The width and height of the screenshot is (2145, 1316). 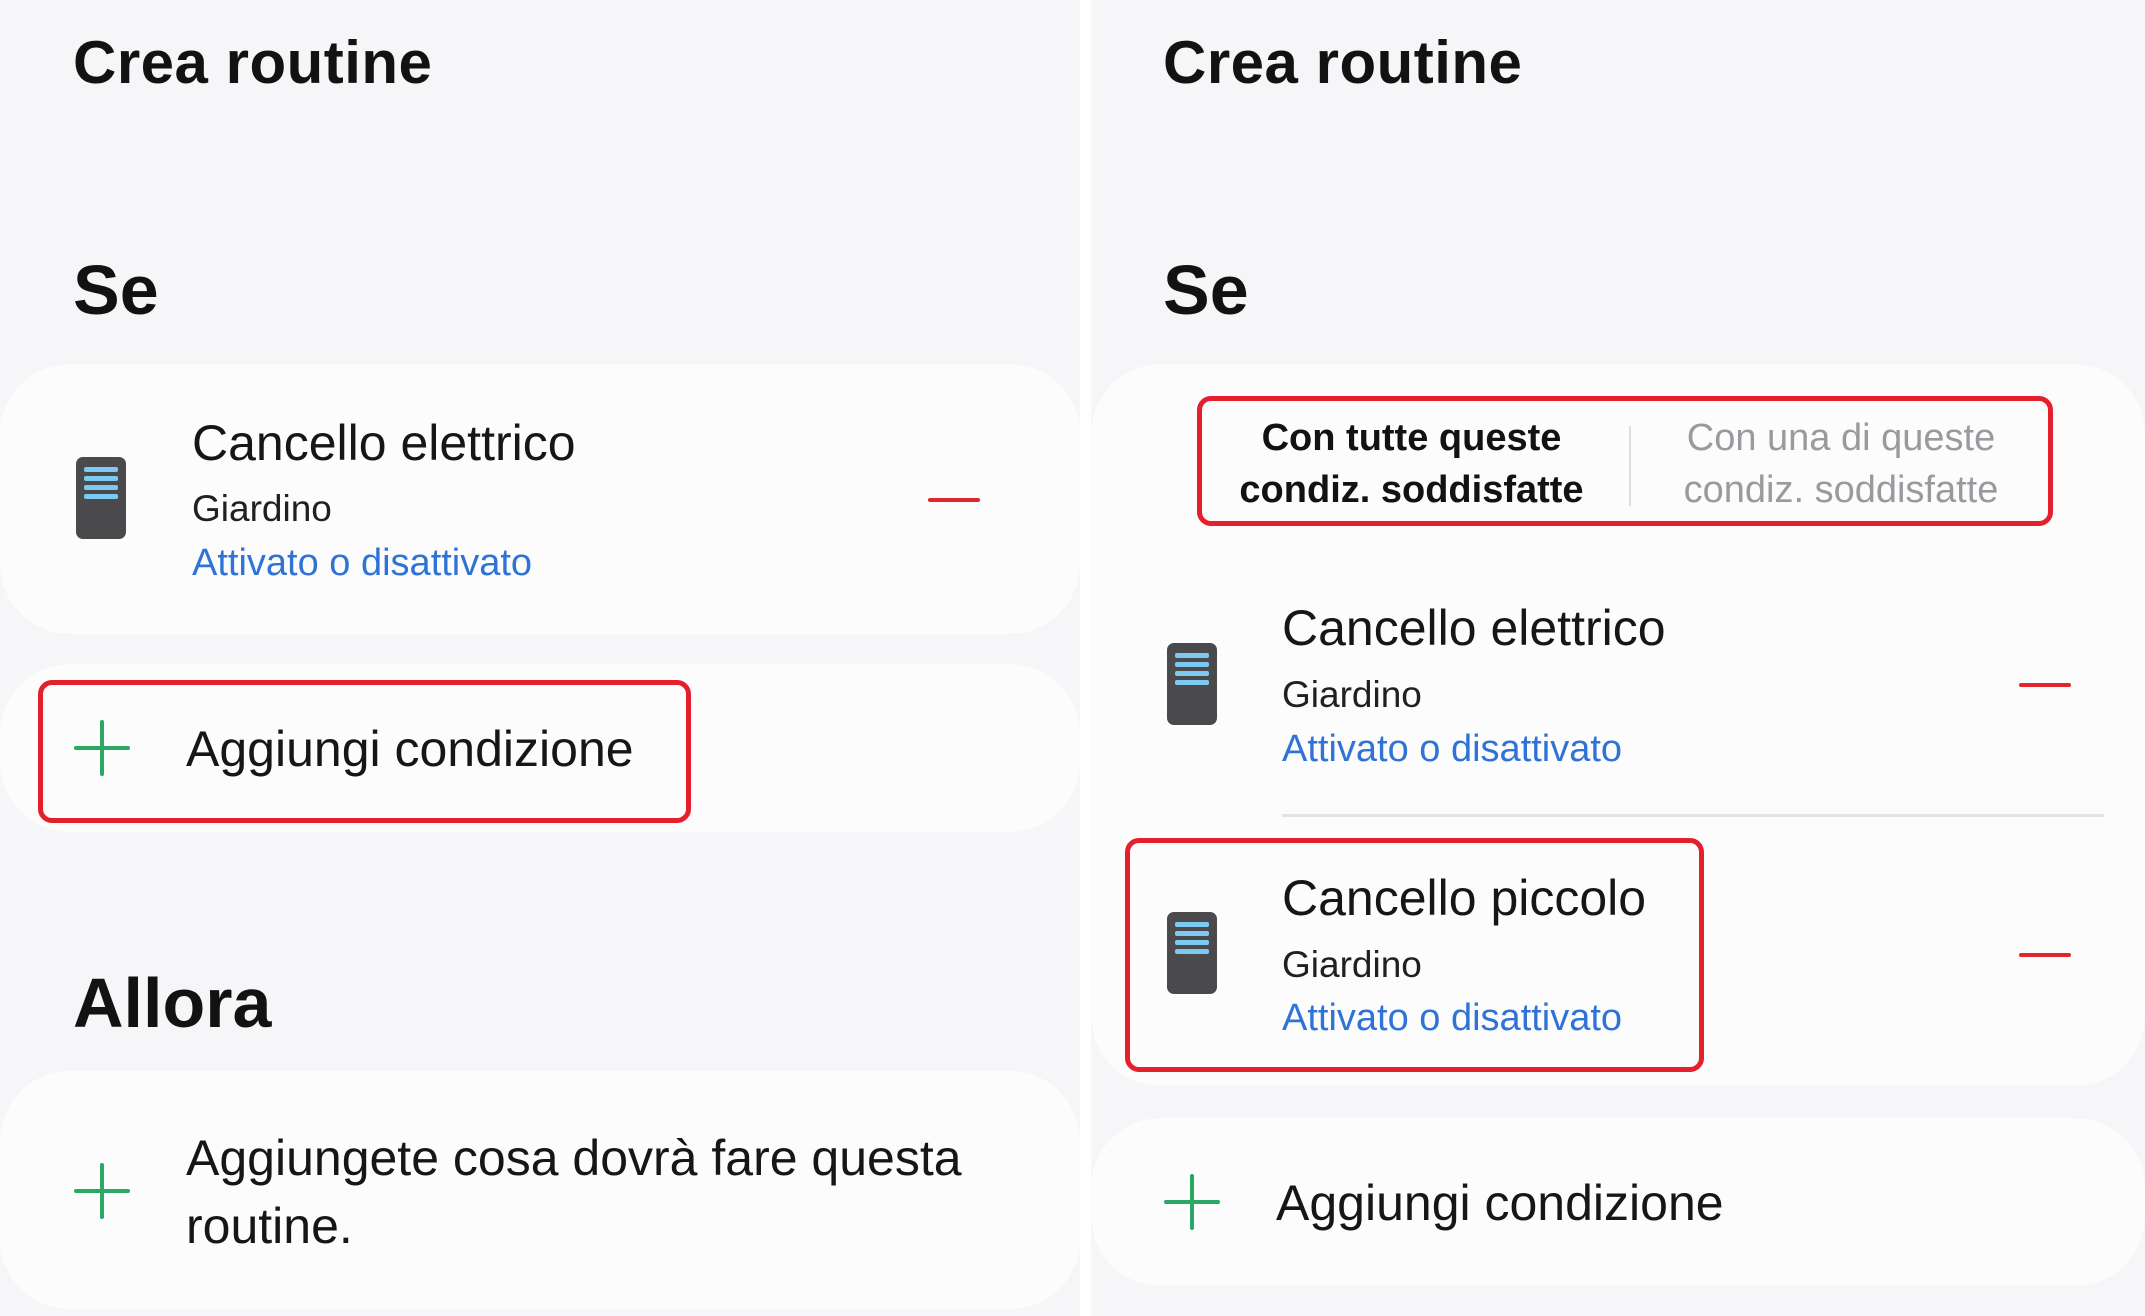 I want to click on add-condition-card: Aggiungi condizione, so click(x=1618, y=1202).